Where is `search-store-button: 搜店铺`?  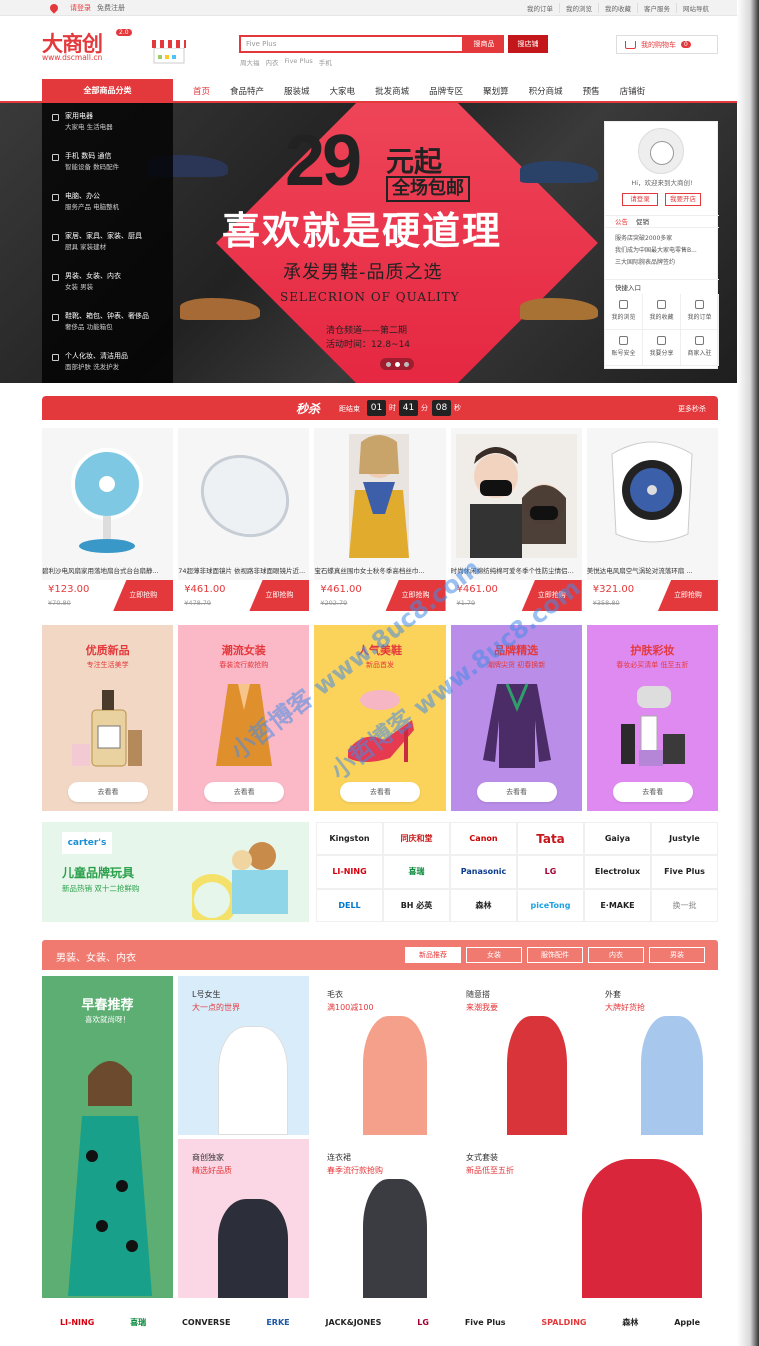 search-store-button: 搜店铺 is located at coordinates (528, 44).